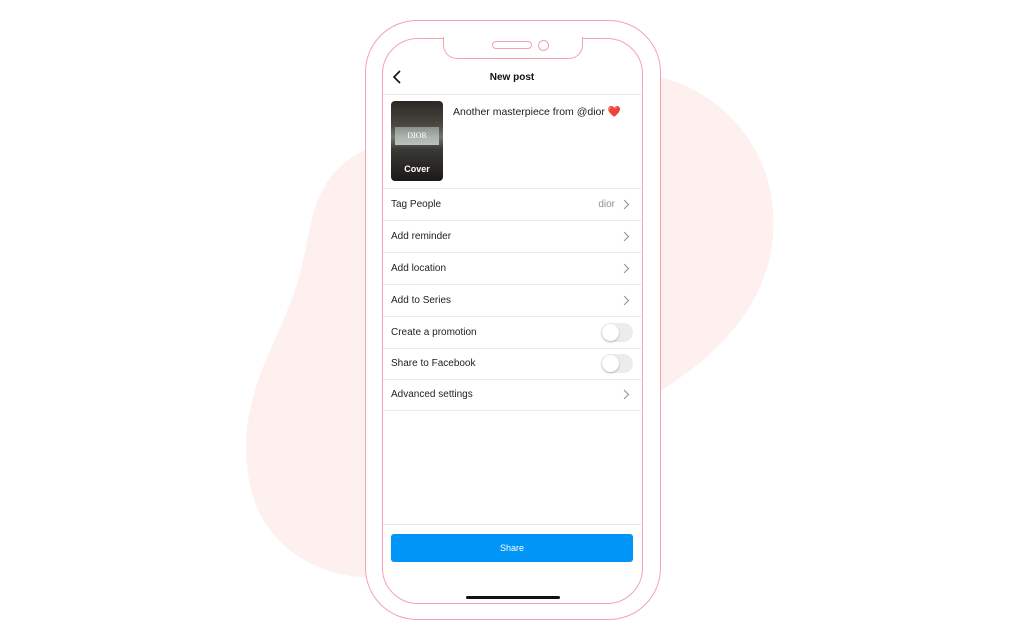  Describe the element at coordinates (512, 269) in the screenshot. I see `row-add-location: Add location` at that location.